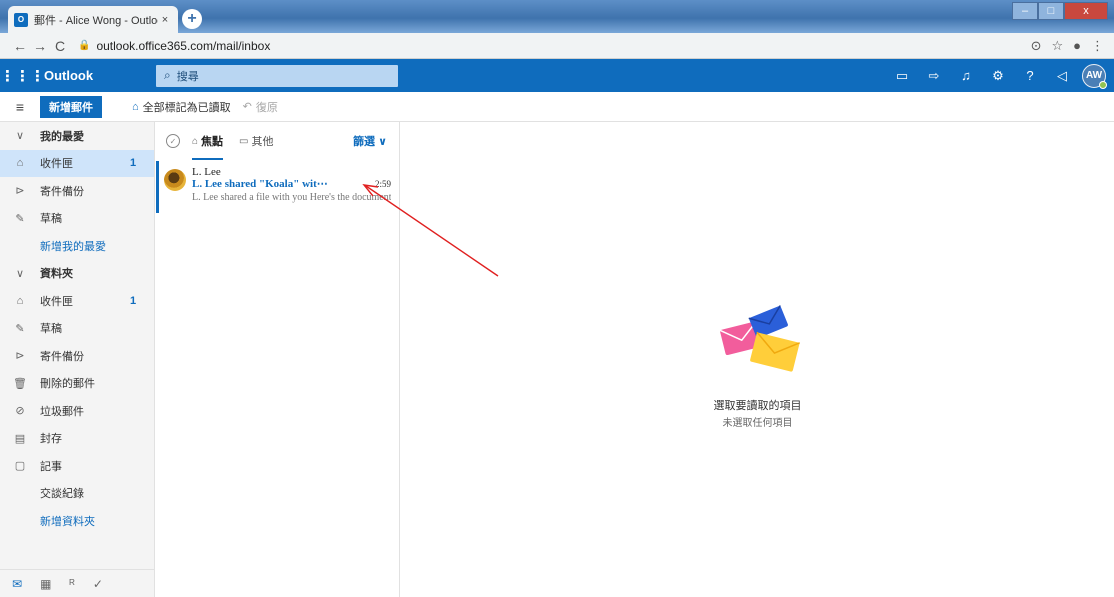 The image size is (1114, 597). What do you see at coordinates (187, 76) in the screenshot?
I see `search-placeholder: 搜尋` at bounding box center [187, 76].